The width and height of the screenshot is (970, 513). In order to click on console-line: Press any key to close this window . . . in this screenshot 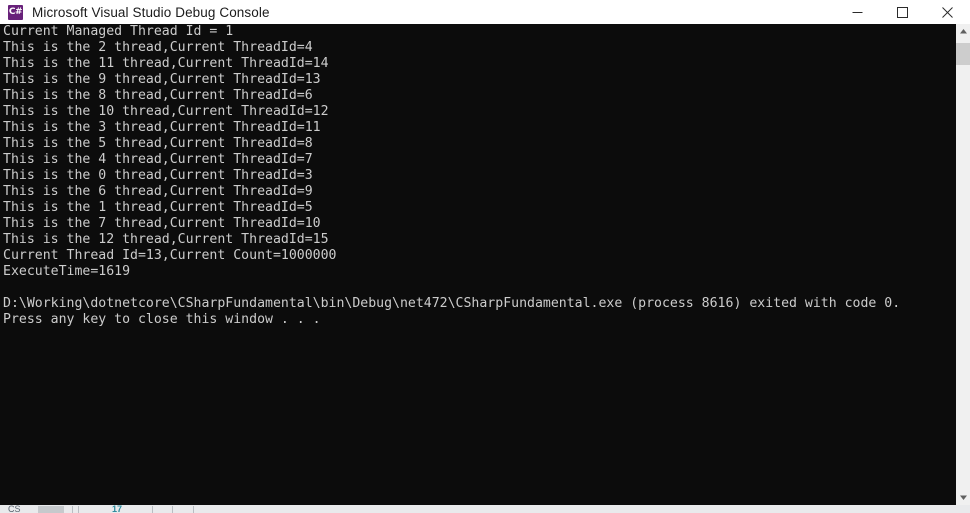, I will do `click(162, 319)`.